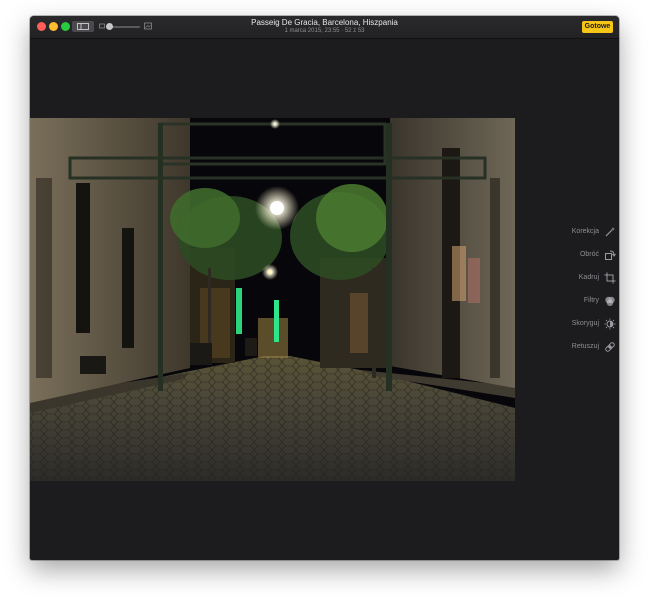 This screenshot has width=650, height=604. I want to click on rotate-icon, so click(610, 255).